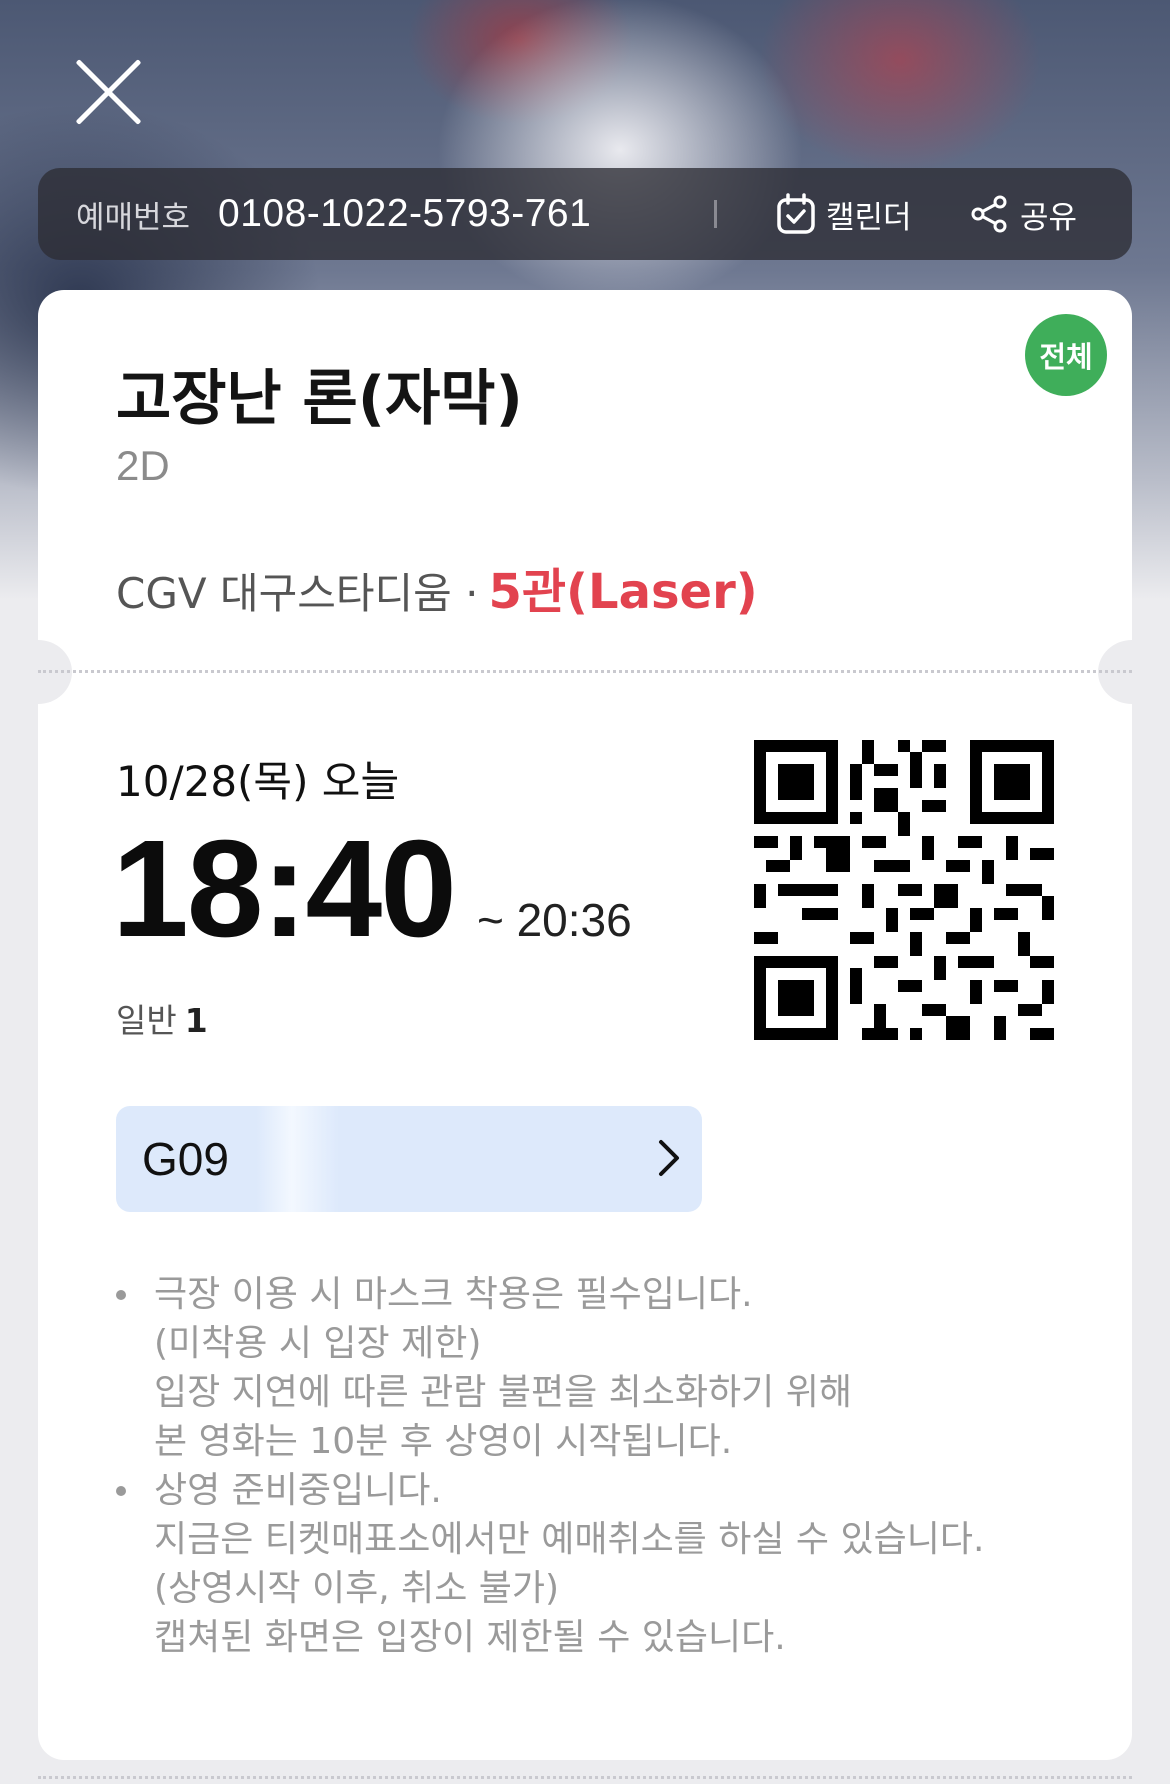 Image resolution: width=1170 pixels, height=1784 pixels. I want to click on ticket-bottom-perforation, so click(585, 1777).